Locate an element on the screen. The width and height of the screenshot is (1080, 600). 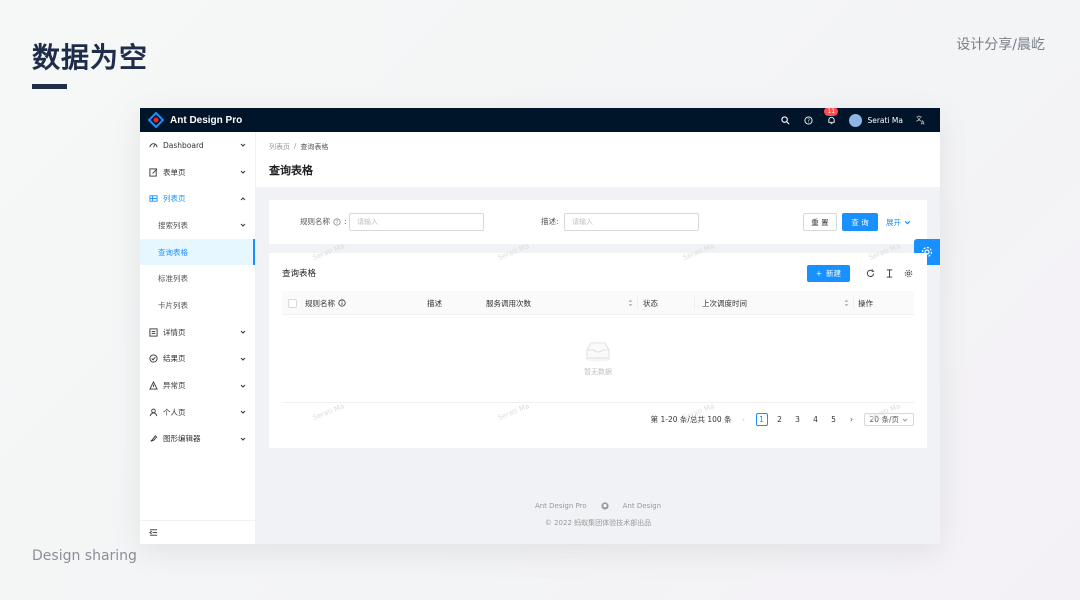
expand-toggle: 展开 is located at coordinates (898, 222).